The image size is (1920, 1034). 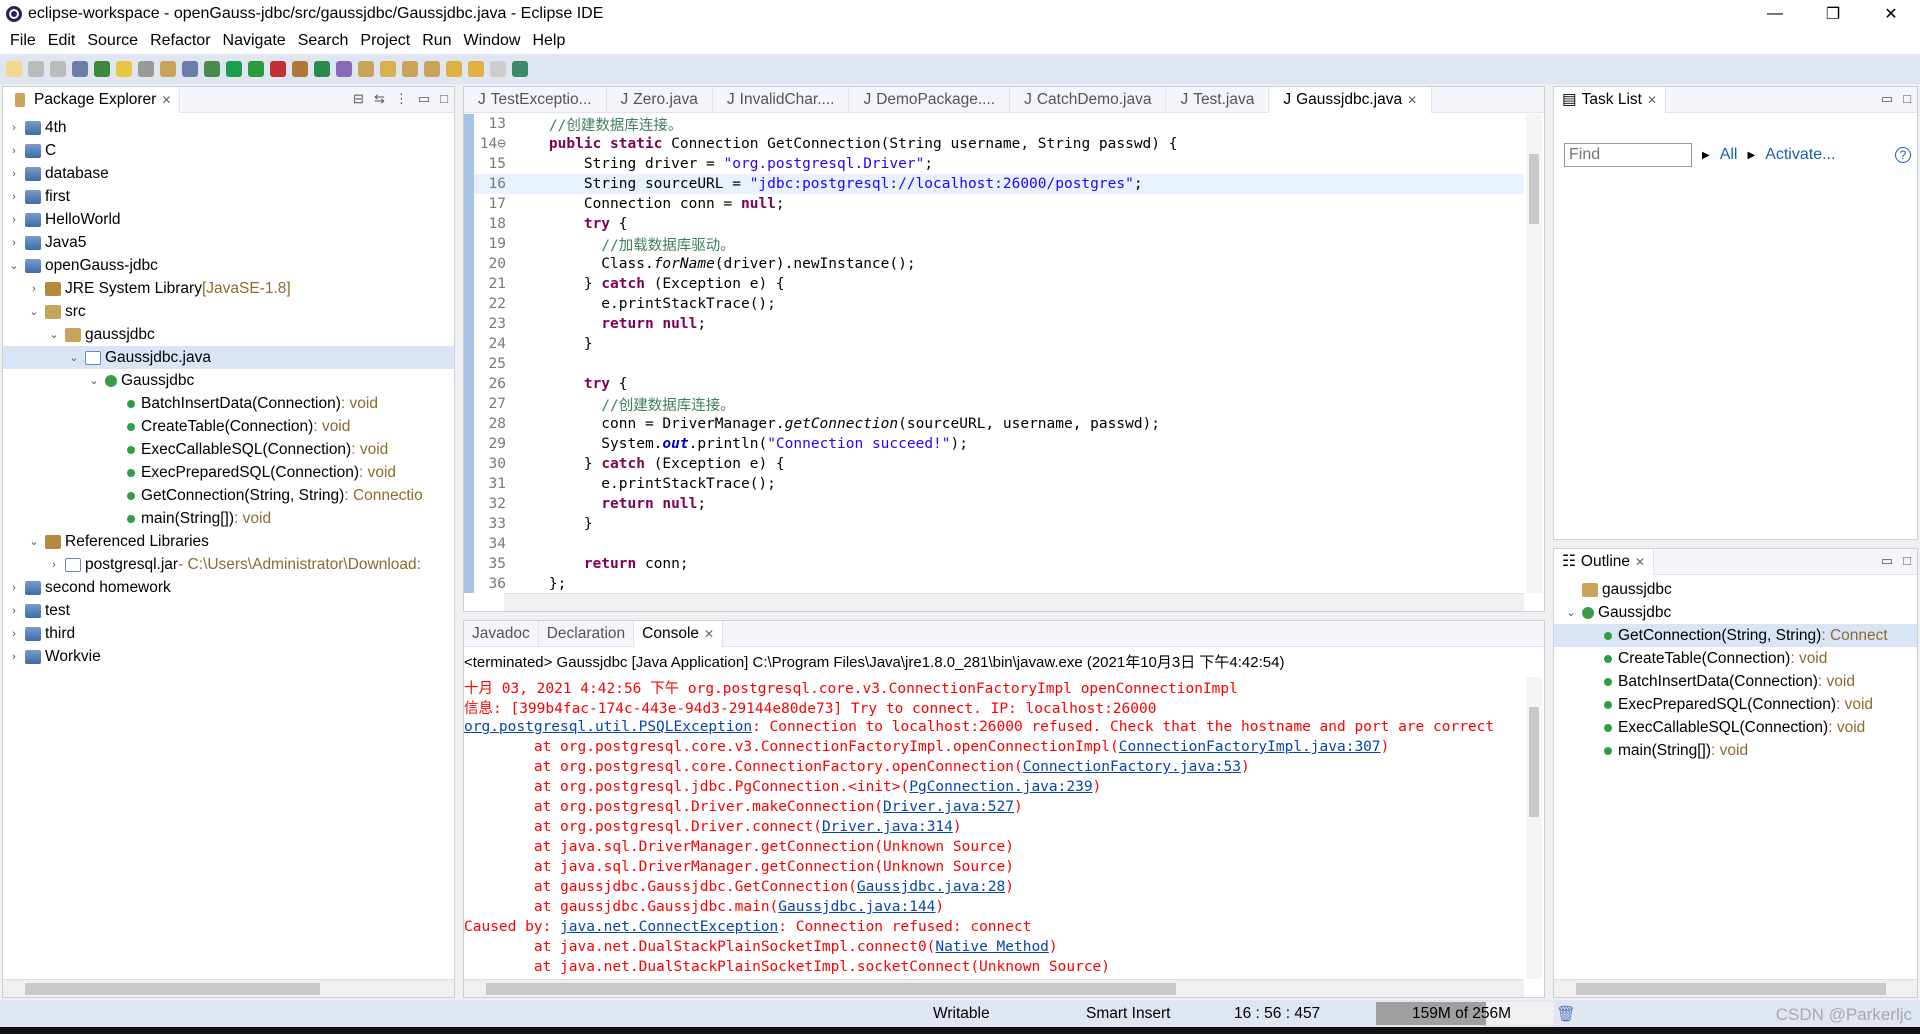 I want to click on tree-item: ⌄ openGauss-jdbc, so click(x=228, y=265).